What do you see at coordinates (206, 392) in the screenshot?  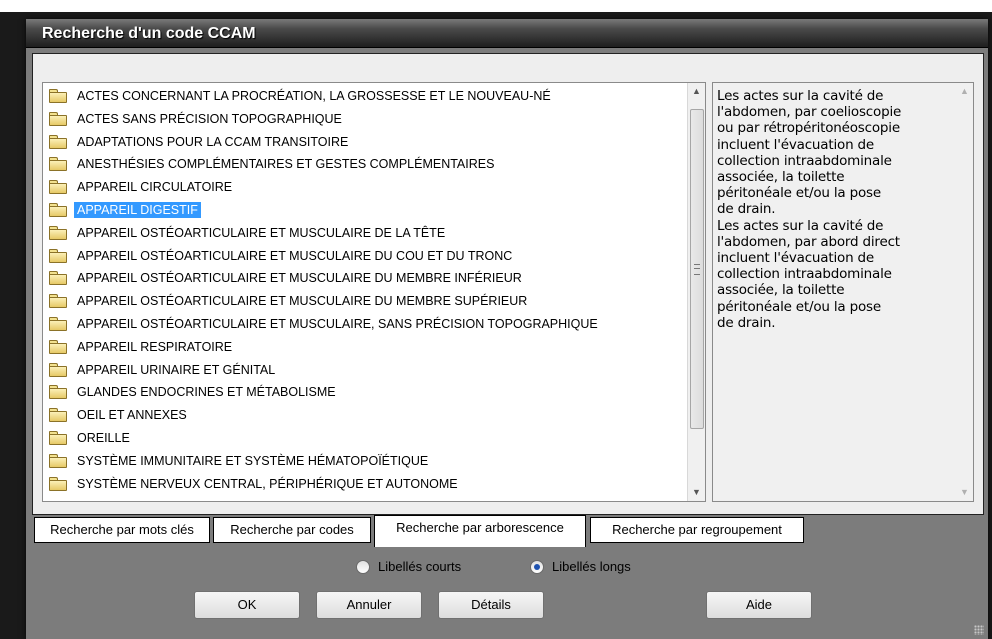 I see `tree-item-label: GLANDES ENDOCRINES ET MÉTABOLISME` at bounding box center [206, 392].